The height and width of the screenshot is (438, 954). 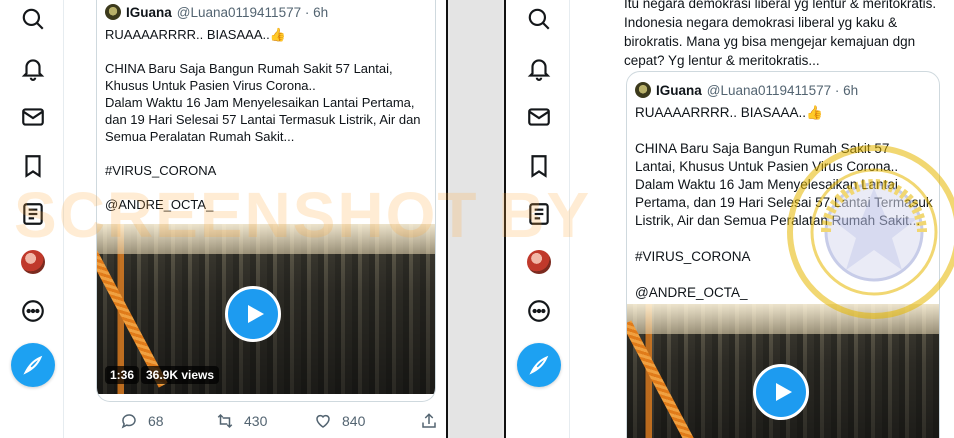 I want to click on retweet-icon, so click(x=225, y=421).